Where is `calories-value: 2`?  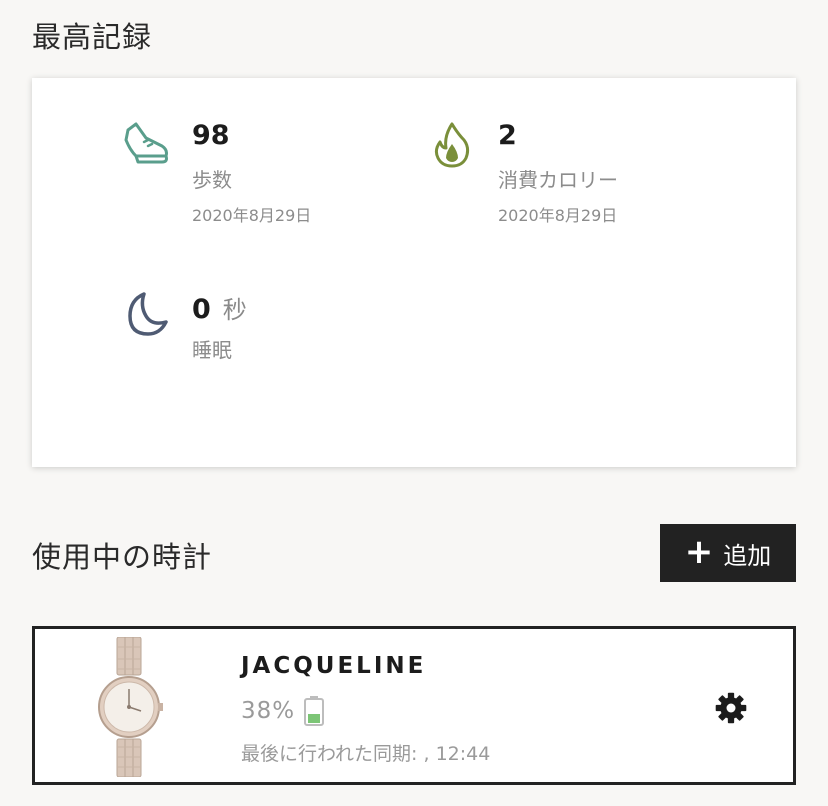 calories-value: 2 is located at coordinates (507, 135).